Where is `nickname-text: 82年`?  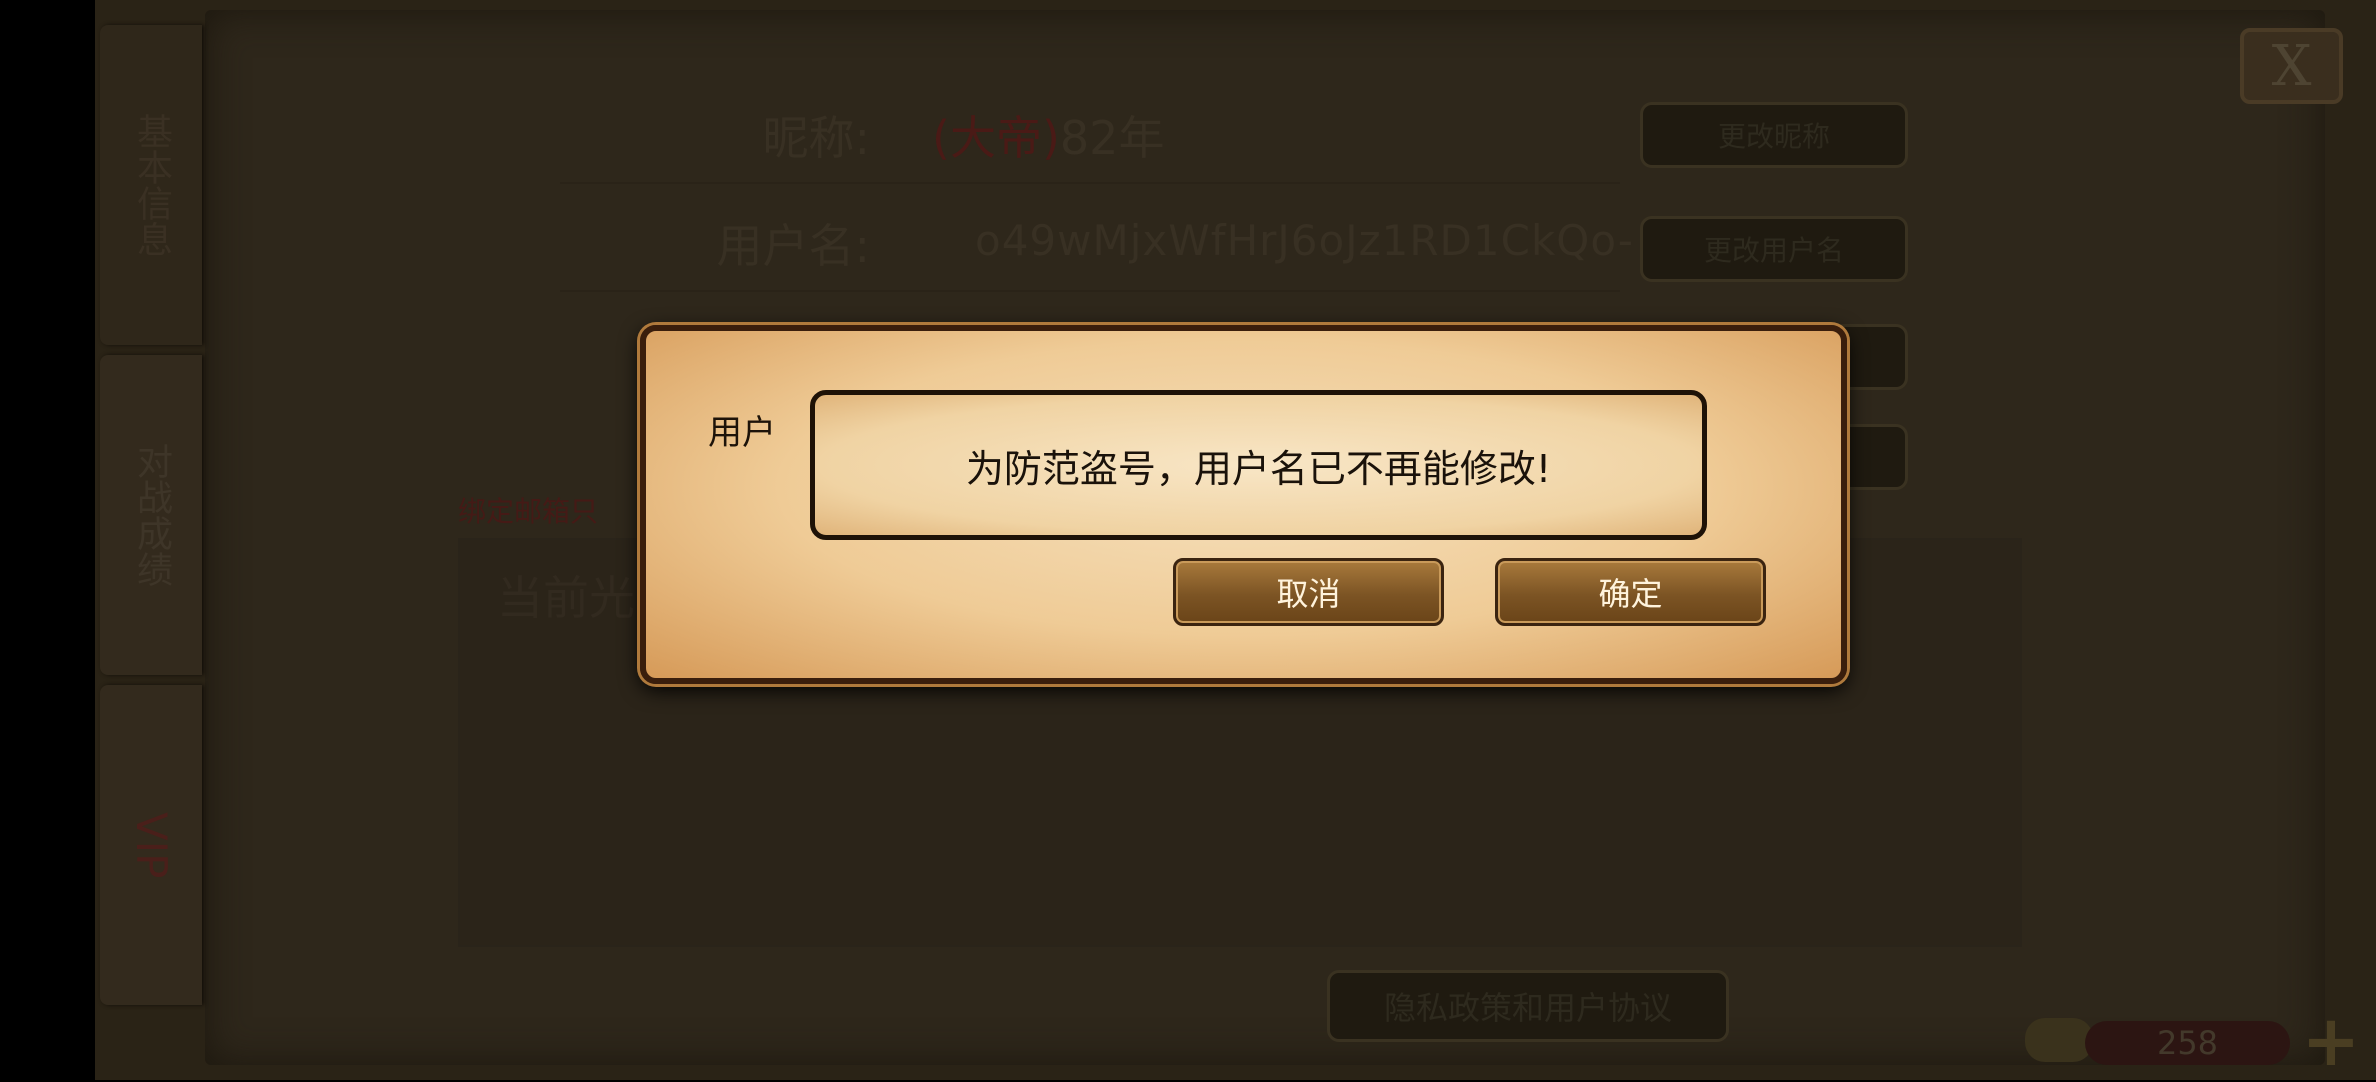 nickname-text: 82年 is located at coordinates (1112, 138).